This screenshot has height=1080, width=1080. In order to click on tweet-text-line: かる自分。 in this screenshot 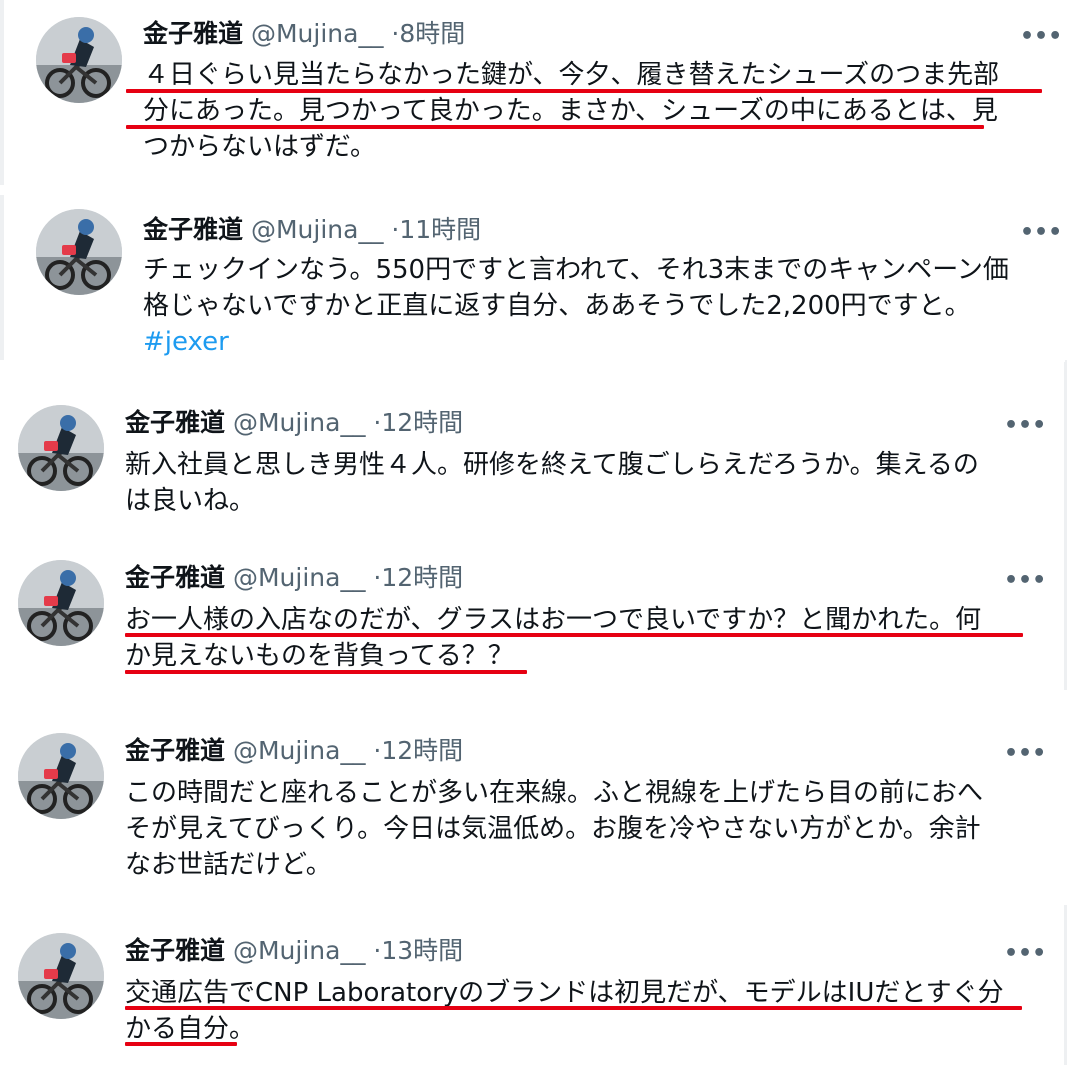, I will do `click(190, 1029)`.